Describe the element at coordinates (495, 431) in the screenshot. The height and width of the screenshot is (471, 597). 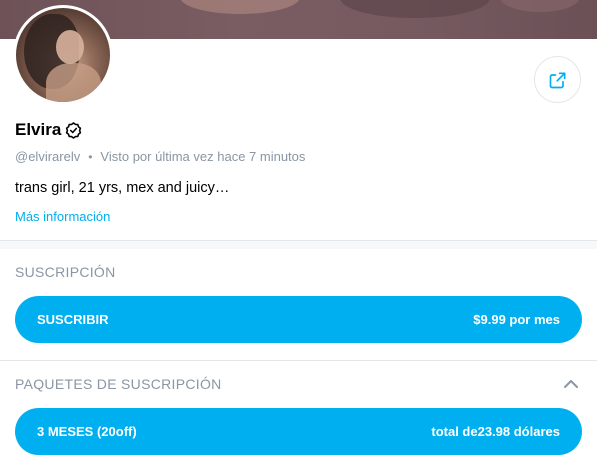
I see `bundle-price: total de23.98 dólares` at that location.